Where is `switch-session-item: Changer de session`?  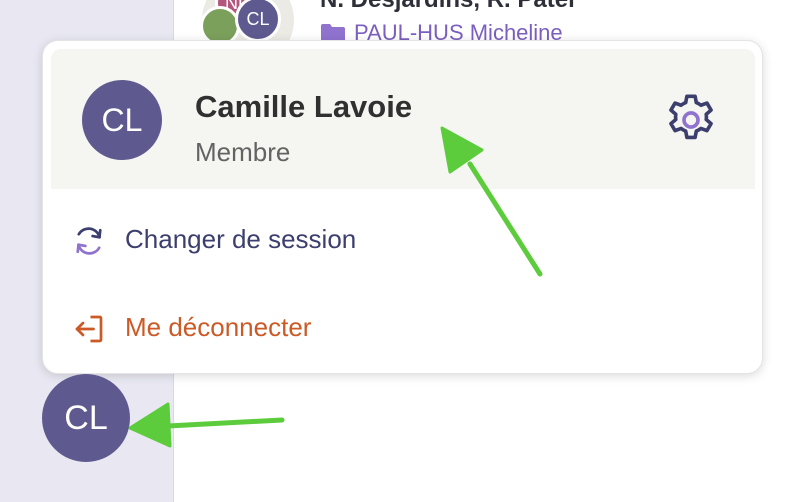
switch-session-item: Changer de session is located at coordinates (403, 239).